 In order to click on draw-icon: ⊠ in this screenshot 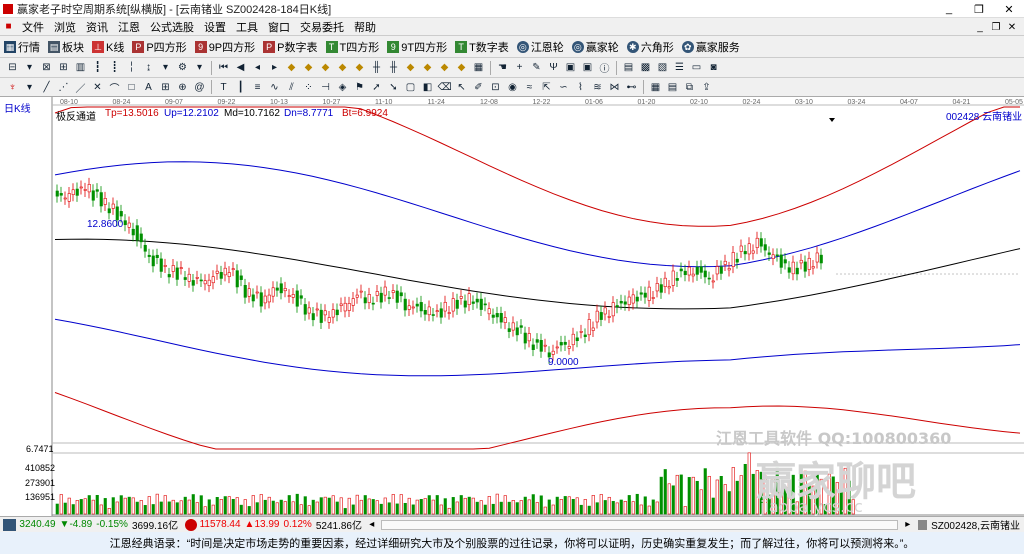, I will do `click(46, 67)`.